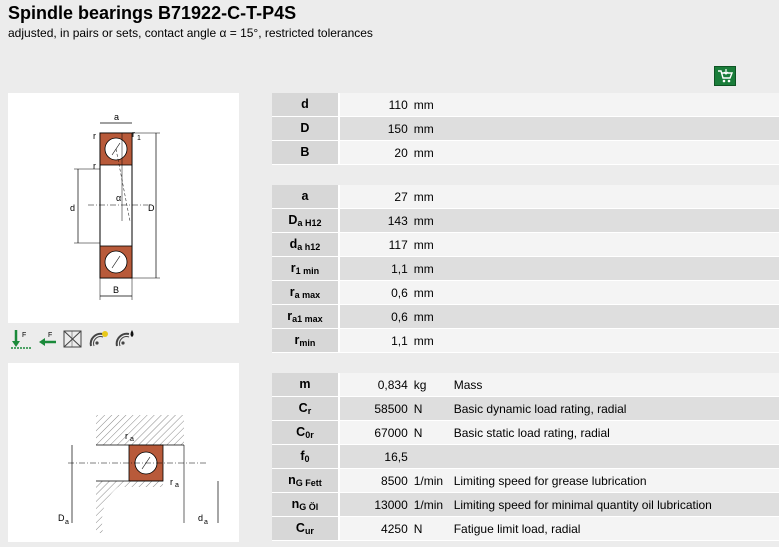 Image resolution: width=779 pixels, height=547 pixels. Describe the element at coordinates (123, 208) in the screenshot. I see `bearing-dimension-diagram: a α r r r 1 d D B` at that location.